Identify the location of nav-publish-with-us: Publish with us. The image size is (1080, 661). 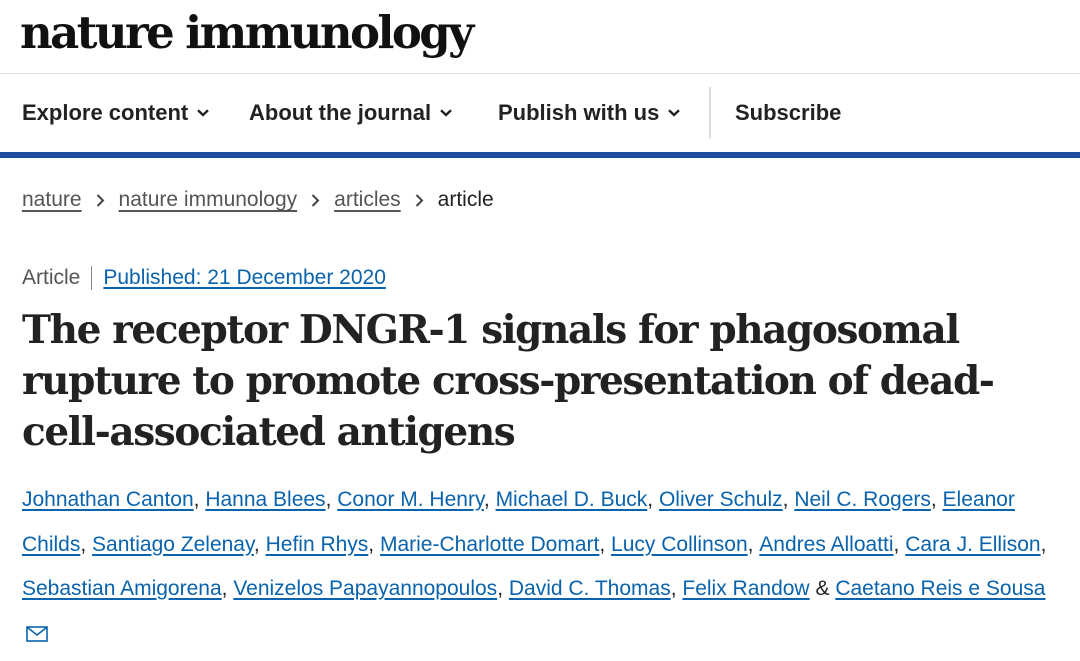
(589, 113).